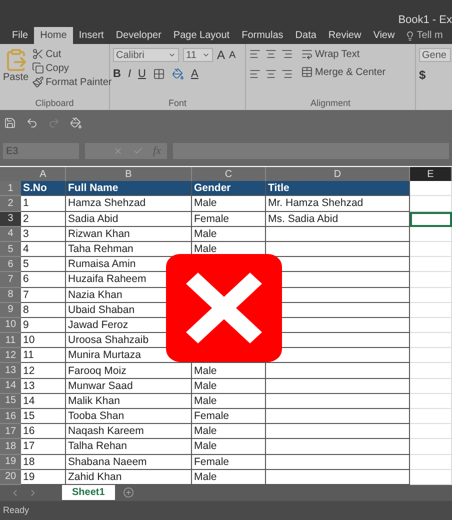 Image resolution: width=452 pixels, height=520 pixels. Describe the element at coordinates (263, 35) in the screenshot. I see `ribbon-tab: Formulas` at that location.